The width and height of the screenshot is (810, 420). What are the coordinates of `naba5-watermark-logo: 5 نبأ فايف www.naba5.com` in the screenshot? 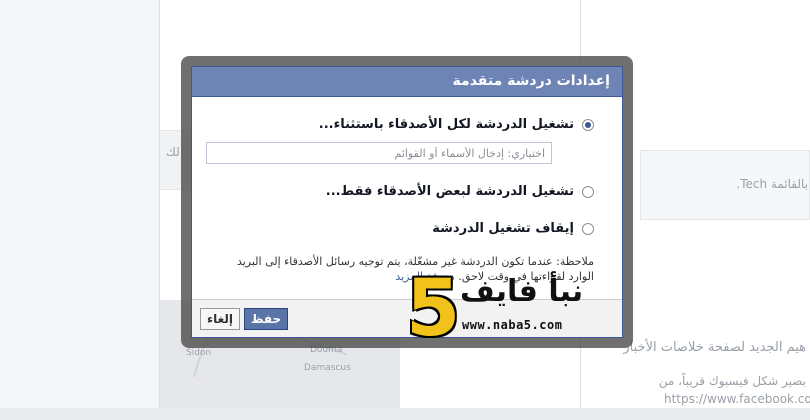 It's located at (505, 309).